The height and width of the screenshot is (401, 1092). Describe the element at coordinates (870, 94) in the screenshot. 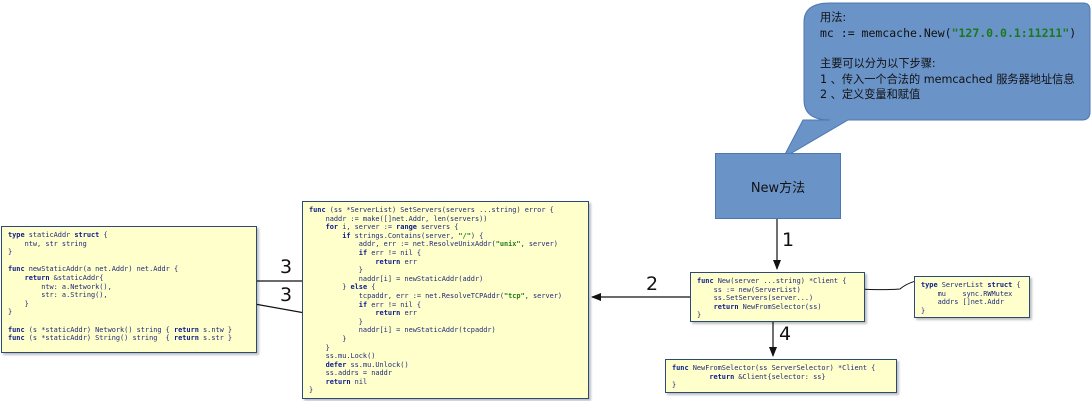

I see `callout-step-2: 2 、定义变量和赋值` at that location.